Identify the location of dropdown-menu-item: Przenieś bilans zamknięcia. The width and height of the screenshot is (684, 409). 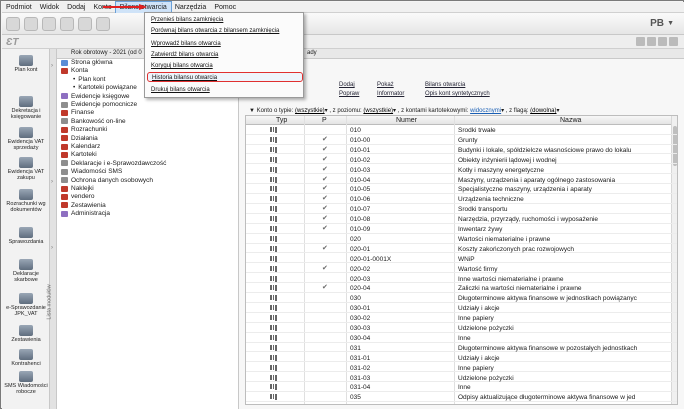
(225, 20).